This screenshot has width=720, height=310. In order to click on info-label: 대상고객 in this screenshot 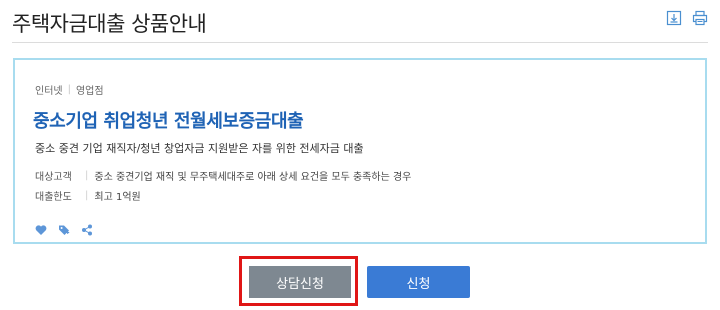, I will do `click(53, 177)`.